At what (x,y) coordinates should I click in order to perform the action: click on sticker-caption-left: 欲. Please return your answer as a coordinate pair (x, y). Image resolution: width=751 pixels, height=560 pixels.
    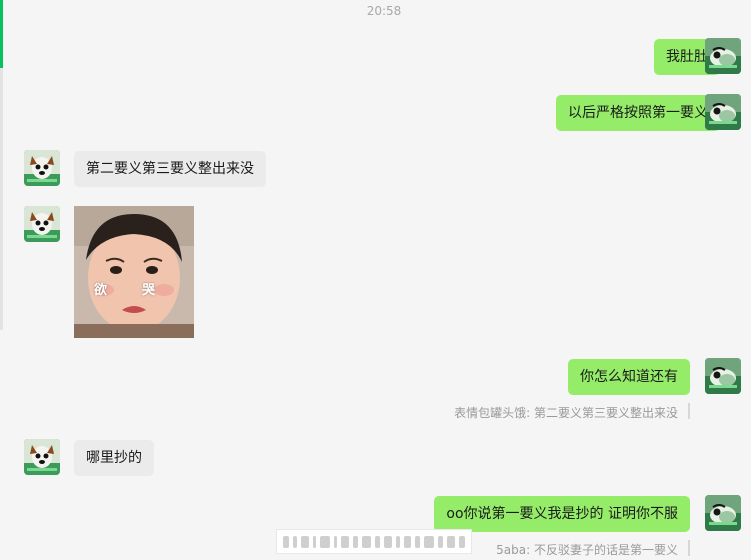
    Looking at the image, I should click on (101, 290).